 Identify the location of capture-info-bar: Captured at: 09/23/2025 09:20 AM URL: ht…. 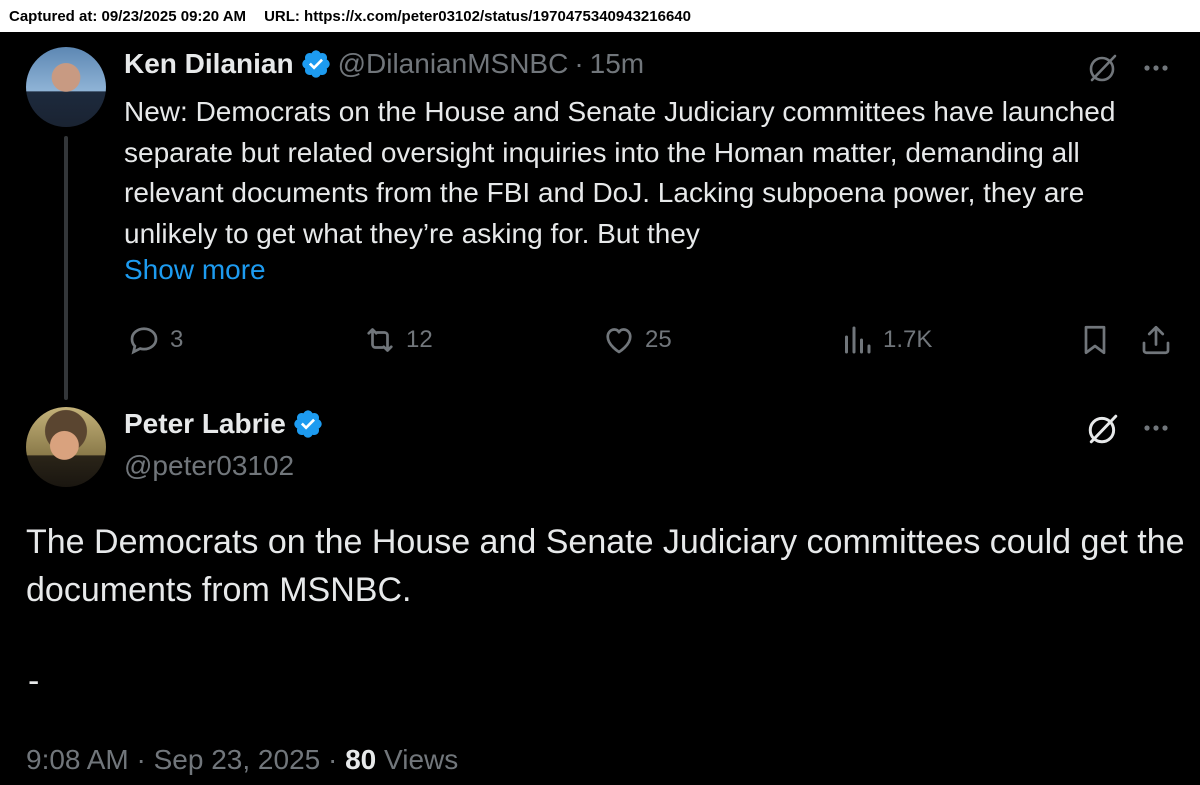
(600, 16).